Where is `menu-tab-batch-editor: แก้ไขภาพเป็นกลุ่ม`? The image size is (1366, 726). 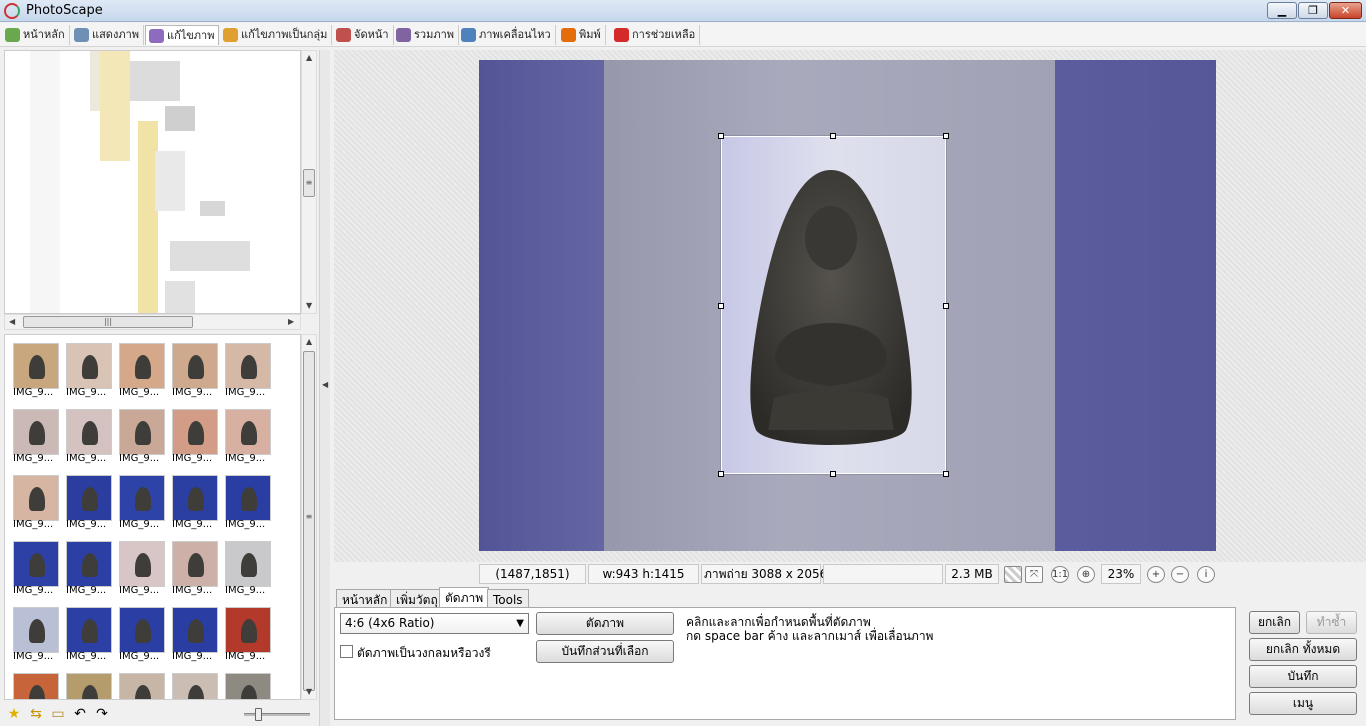 menu-tab-batch-editor: แก้ไขภาพเป็นกลุ่ม is located at coordinates (276, 35).